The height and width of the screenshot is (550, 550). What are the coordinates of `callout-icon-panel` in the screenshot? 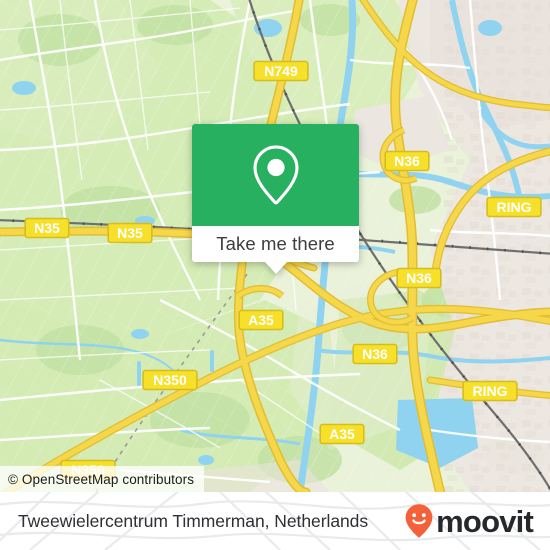 It's located at (275, 175).